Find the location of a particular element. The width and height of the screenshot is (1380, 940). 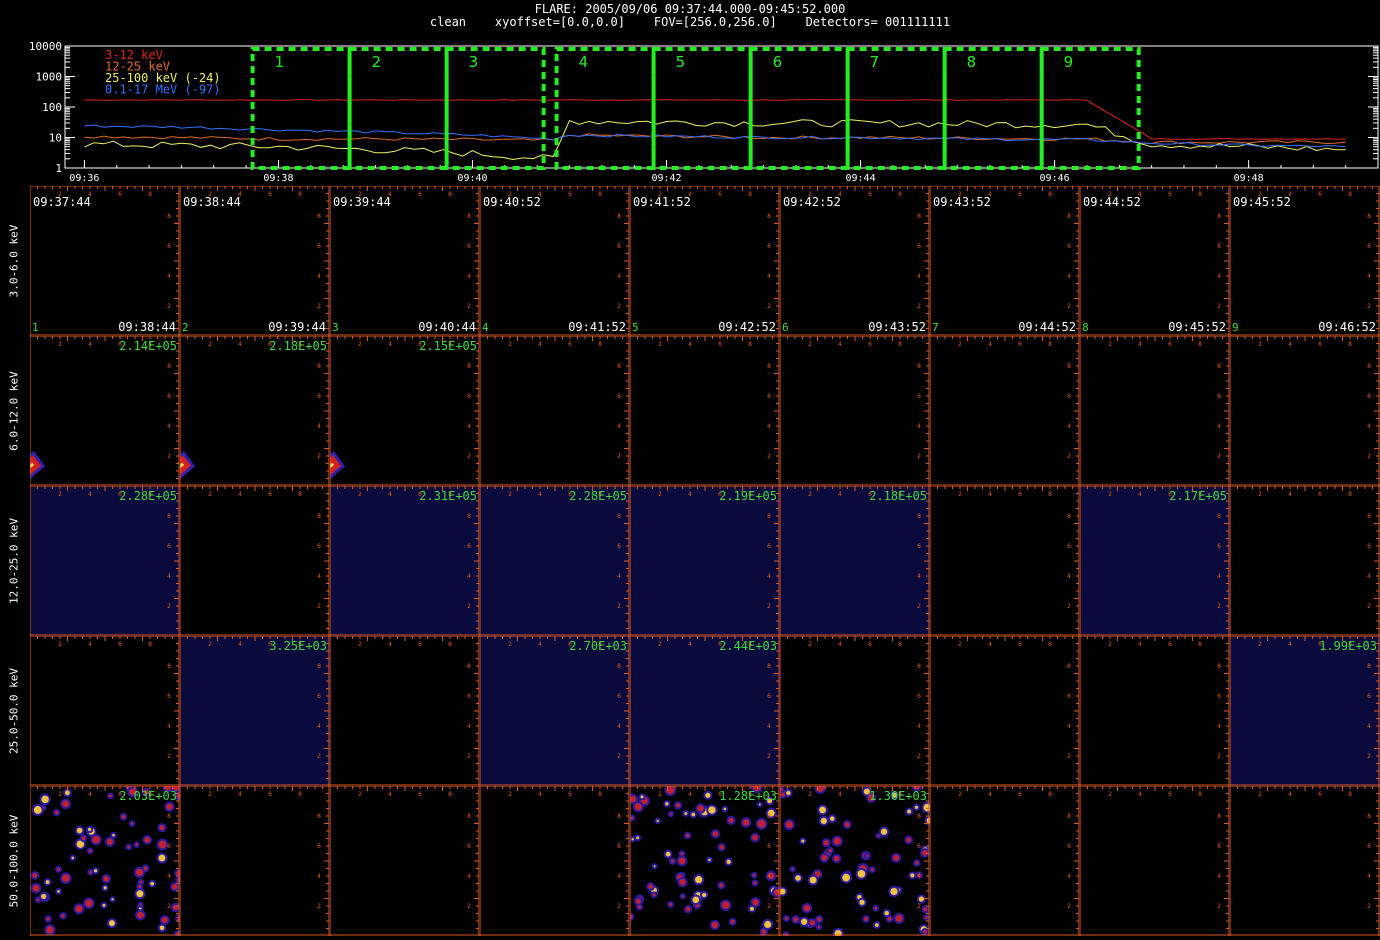

interval-end-time: 09:42:52 is located at coordinates (747, 327).